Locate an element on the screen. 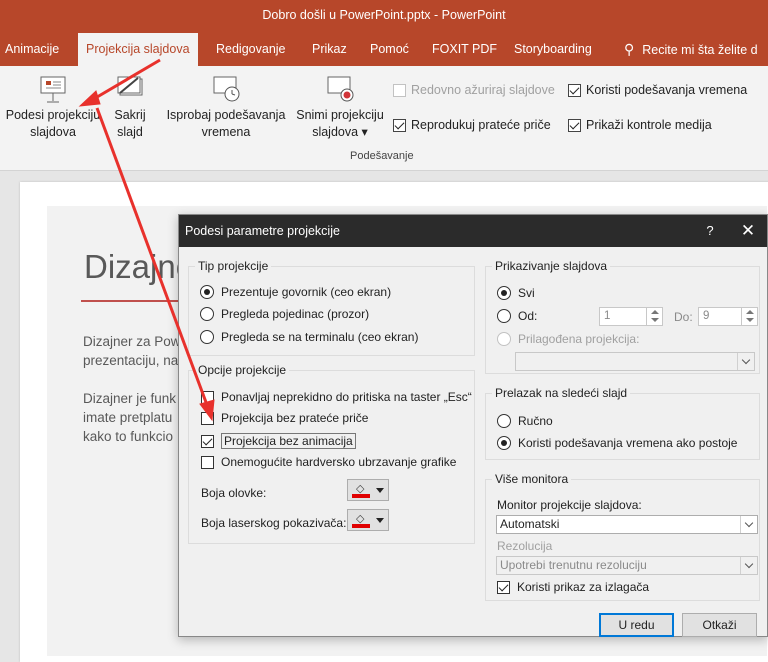 This screenshot has width=768, height=662. presenter-radio: Prezentuje govornik (ceo ekran) is located at coordinates (295, 292).